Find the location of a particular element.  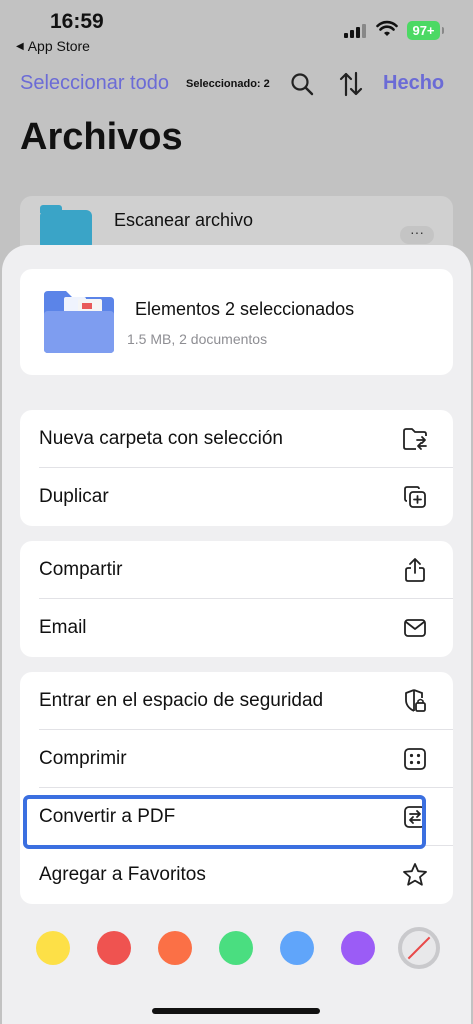

battery-level: 97+ is located at coordinates (423, 30).